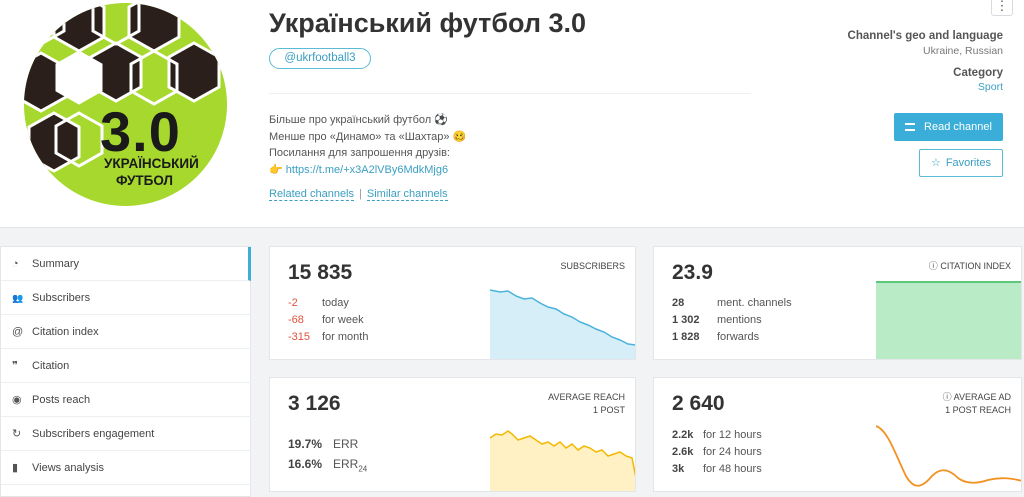 The width and height of the screenshot is (1024, 497). Describe the element at coordinates (678, 303) in the screenshot. I see `stat-value: 28` at that location.